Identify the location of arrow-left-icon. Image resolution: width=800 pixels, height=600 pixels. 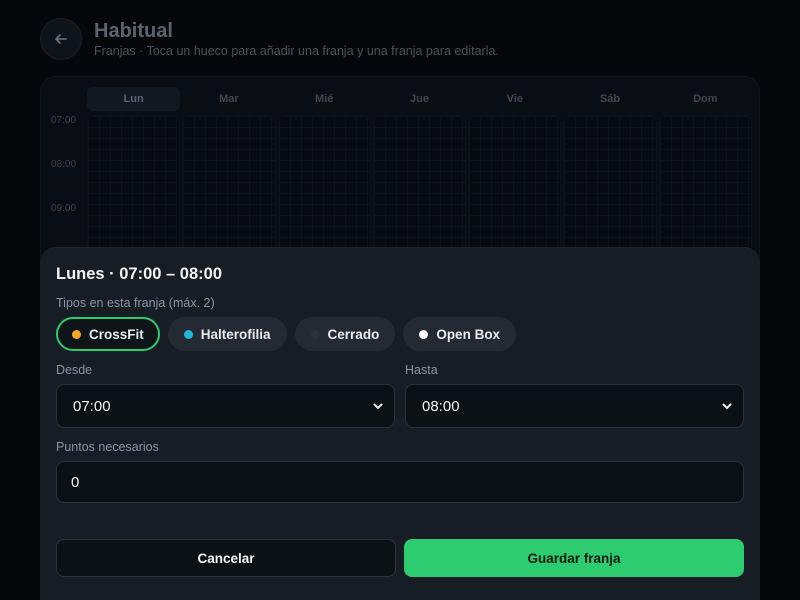
(61, 39).